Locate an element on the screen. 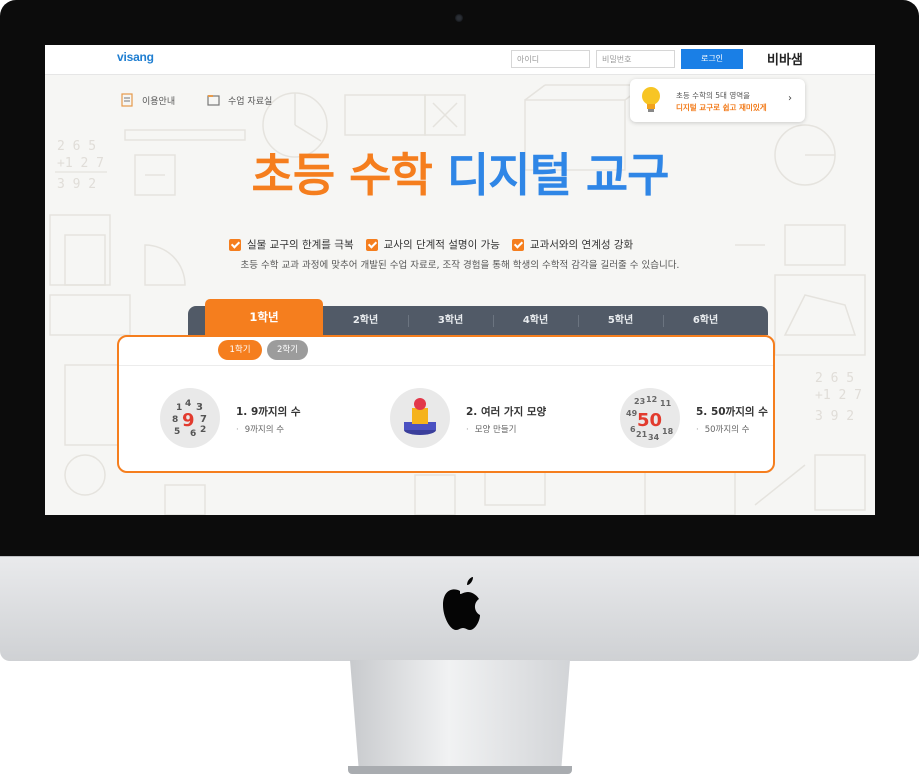 This screenshot has height=779, width=919. chevron-right-icon: › is located at coordinates (790, 98).